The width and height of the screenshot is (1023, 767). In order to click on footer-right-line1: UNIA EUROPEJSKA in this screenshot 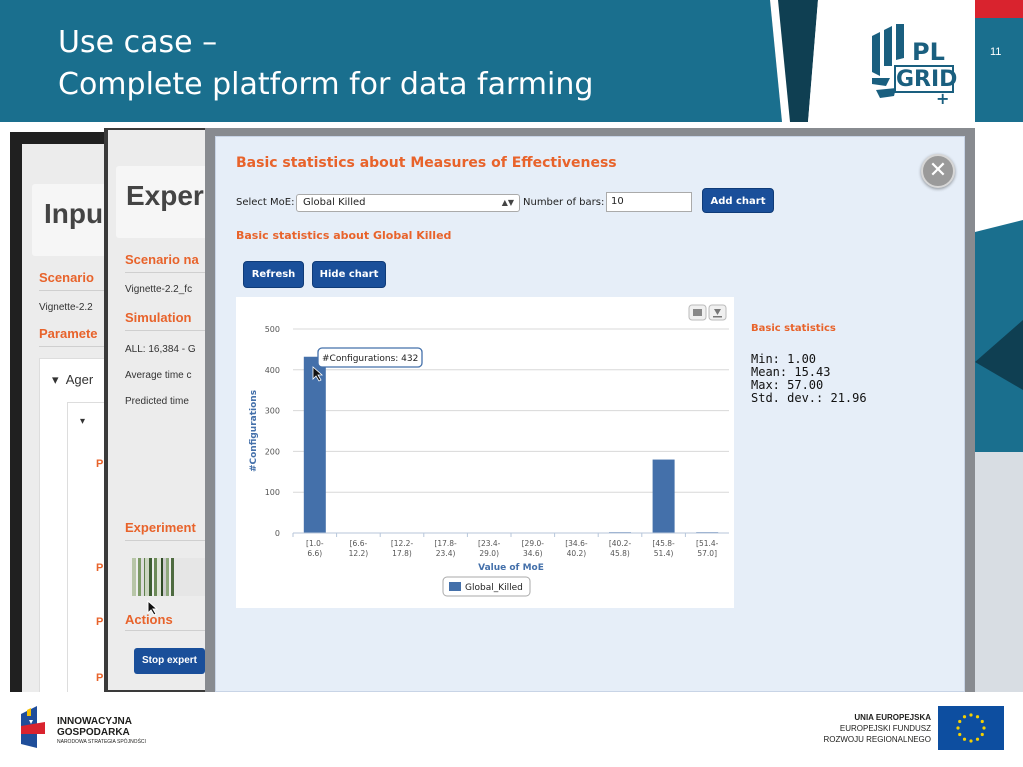, I will do `click(892, 717)`.